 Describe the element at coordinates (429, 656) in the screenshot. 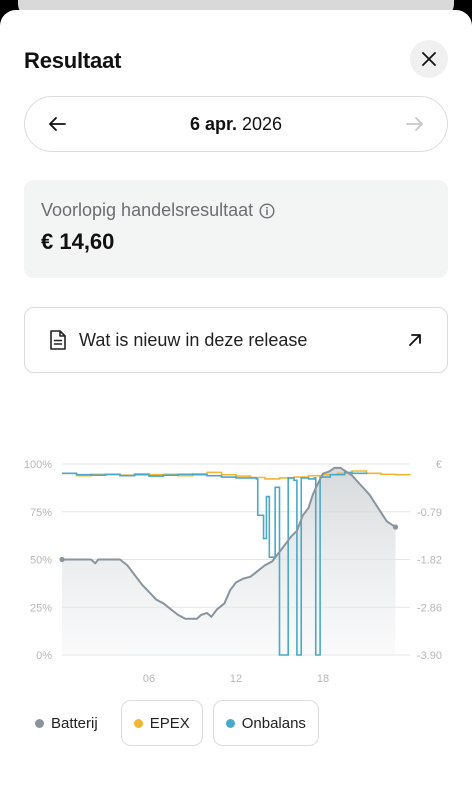

I see `y-right-tick-label: -3.90` at that location.